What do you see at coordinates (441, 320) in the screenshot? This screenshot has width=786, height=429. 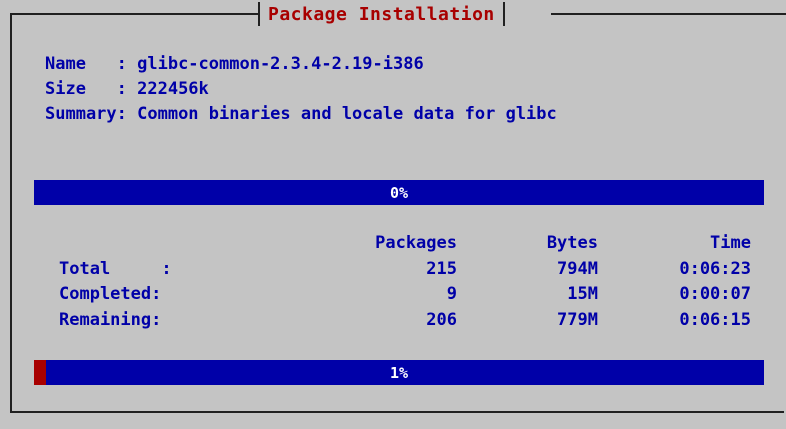 I see `stats-row-remaining-packages: 206` at bounding box center [441, 320].